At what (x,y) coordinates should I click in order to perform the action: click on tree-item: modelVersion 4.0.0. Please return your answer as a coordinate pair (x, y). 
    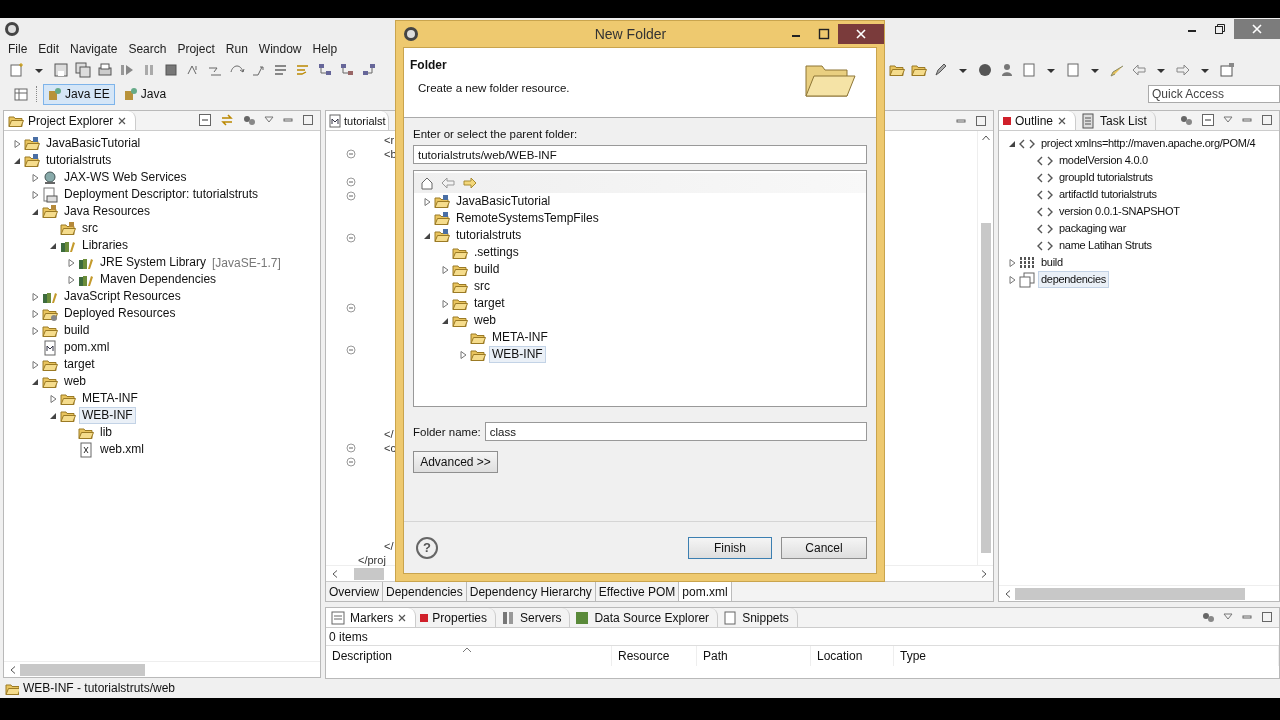
    Looking at the image, I should click on (1103, 160).